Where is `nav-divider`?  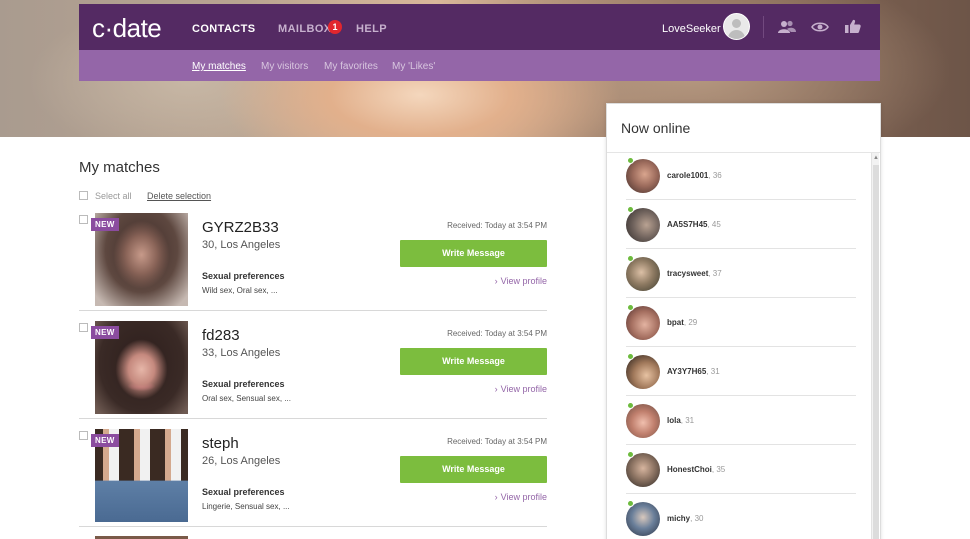 nav-divider is located at coordinates (763, 27).